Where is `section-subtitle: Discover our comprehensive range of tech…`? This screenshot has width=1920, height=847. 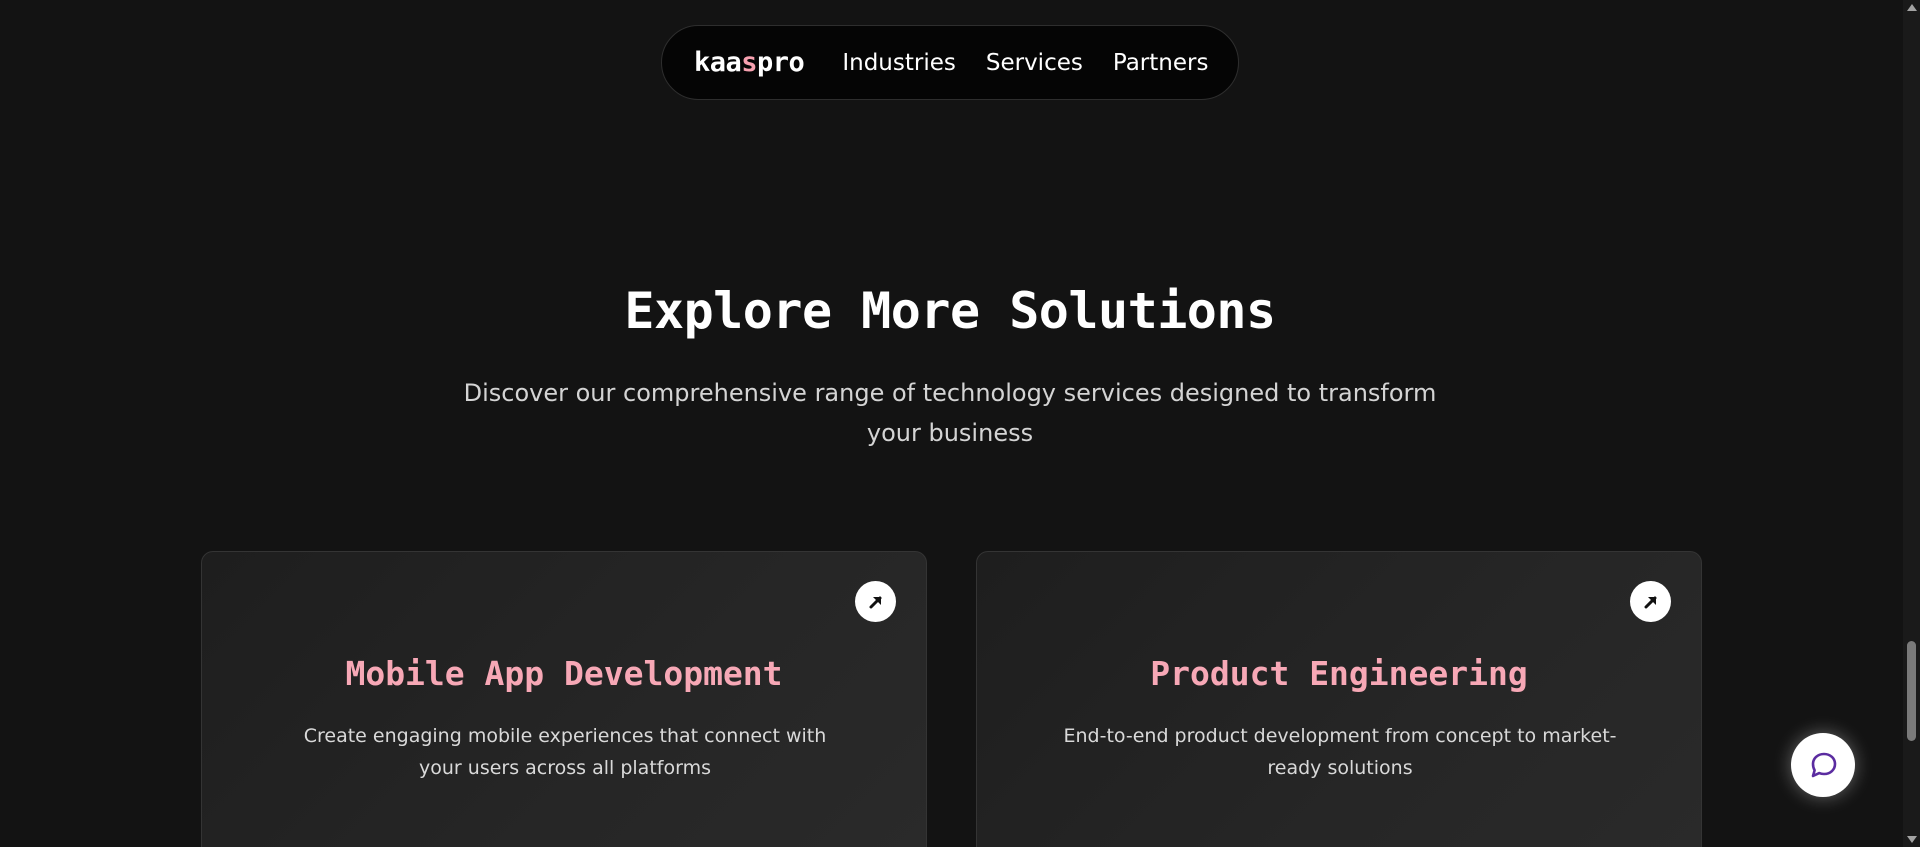 section-subtitle: Discover our comprehensive range of tech… is located at coordinates (950, 413).